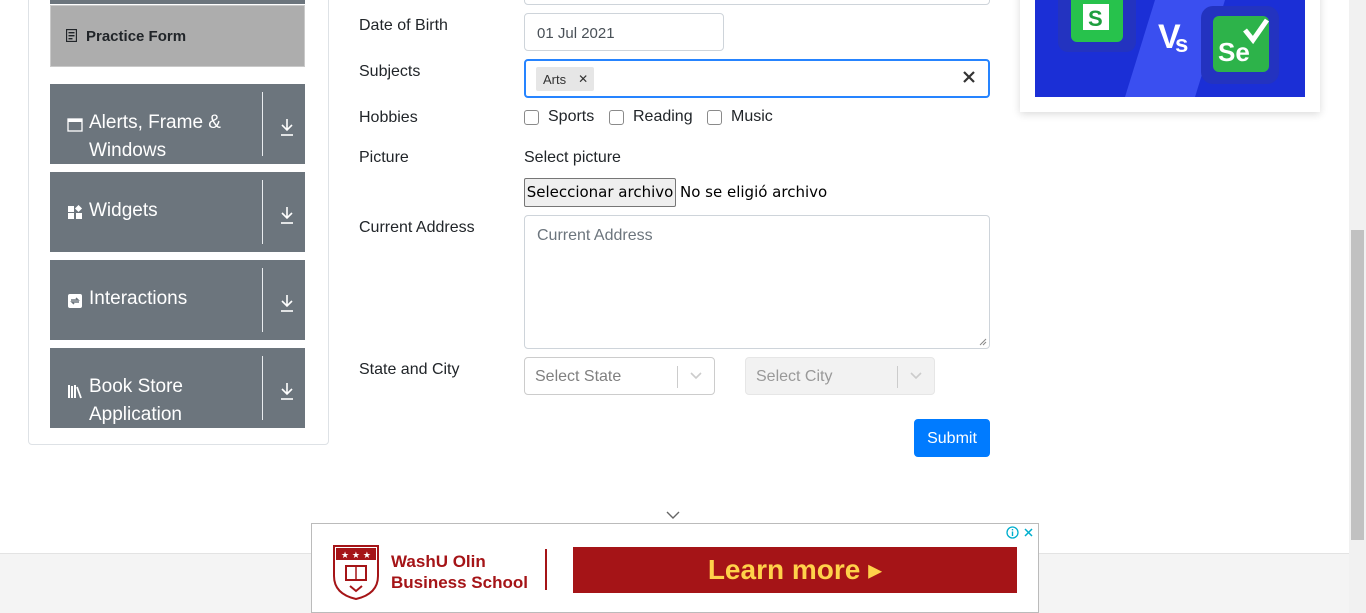 This screenshot has height=613, width=1366. What do you see at coordinates (1095, 18) in the screenshot?
I see `svg-text: S` at bounding box center [1095, 18].